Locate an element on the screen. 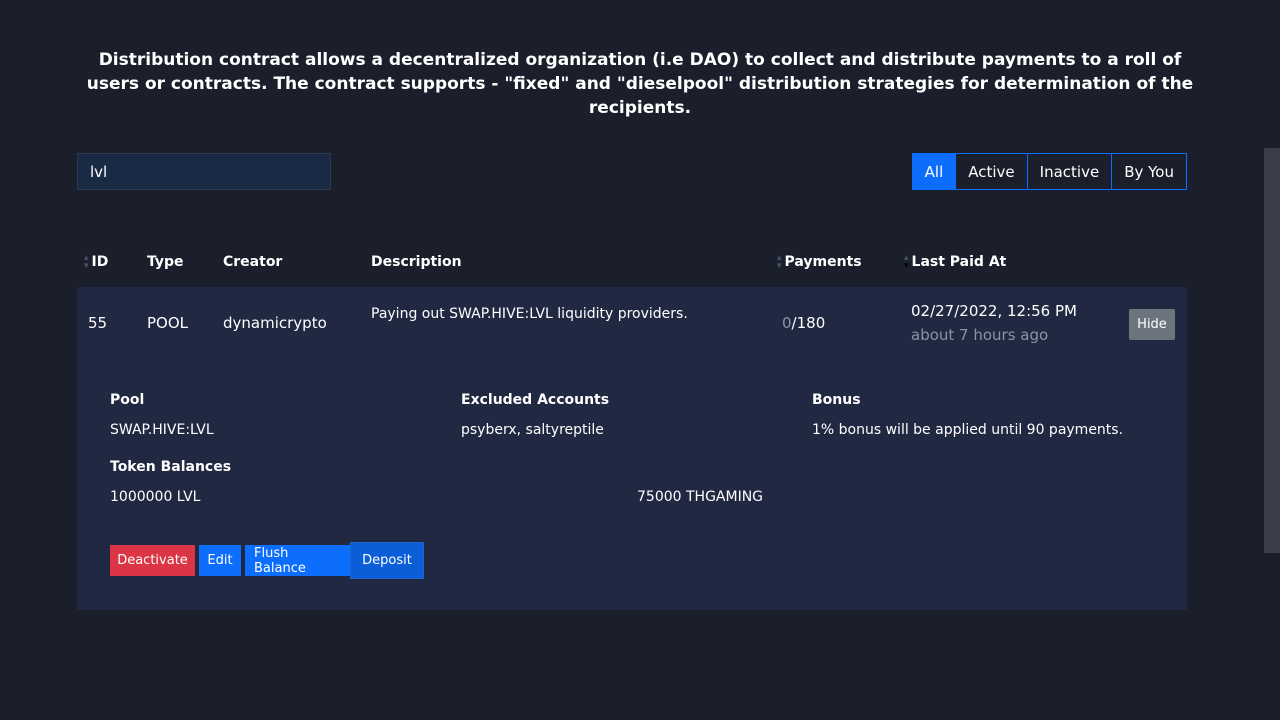 This screenshot has height=720, width=1280. payments-done: 0 is located at coordinates (787, 323).